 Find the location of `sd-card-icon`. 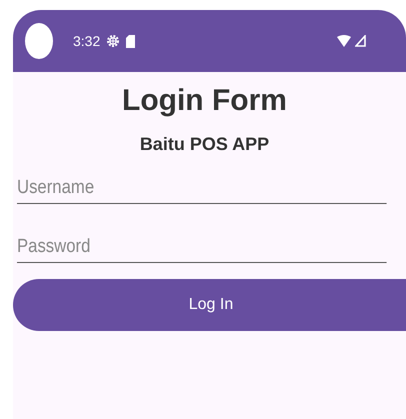

sd-card-icon is located at coordinates (131, 41).